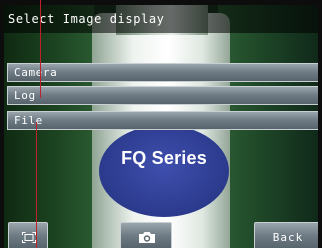 This screenshot has width=322, height=248. I want to click on capture-image-button, so click(146, 235).